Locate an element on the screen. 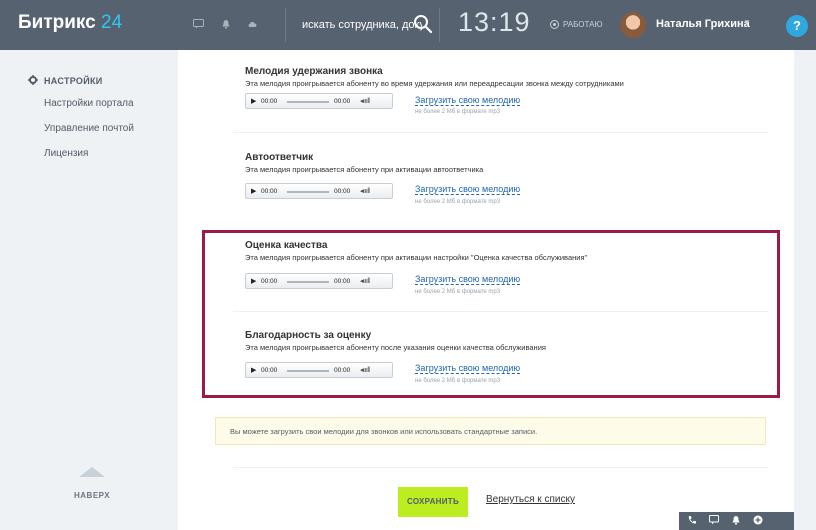 The image size is (816, 530). logo-number: 24 is located at coordinates (112, 22).